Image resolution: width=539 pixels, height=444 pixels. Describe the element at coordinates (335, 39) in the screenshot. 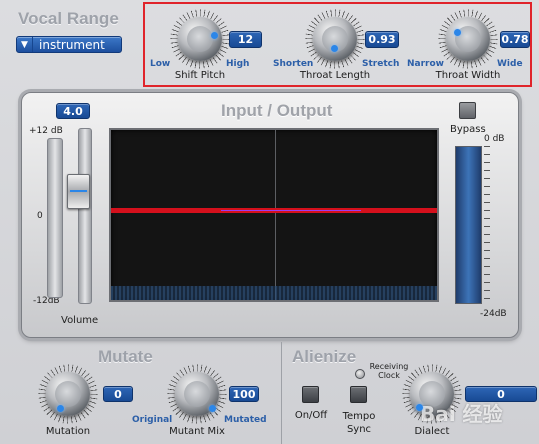

I see `throat-length-knob` at that location.